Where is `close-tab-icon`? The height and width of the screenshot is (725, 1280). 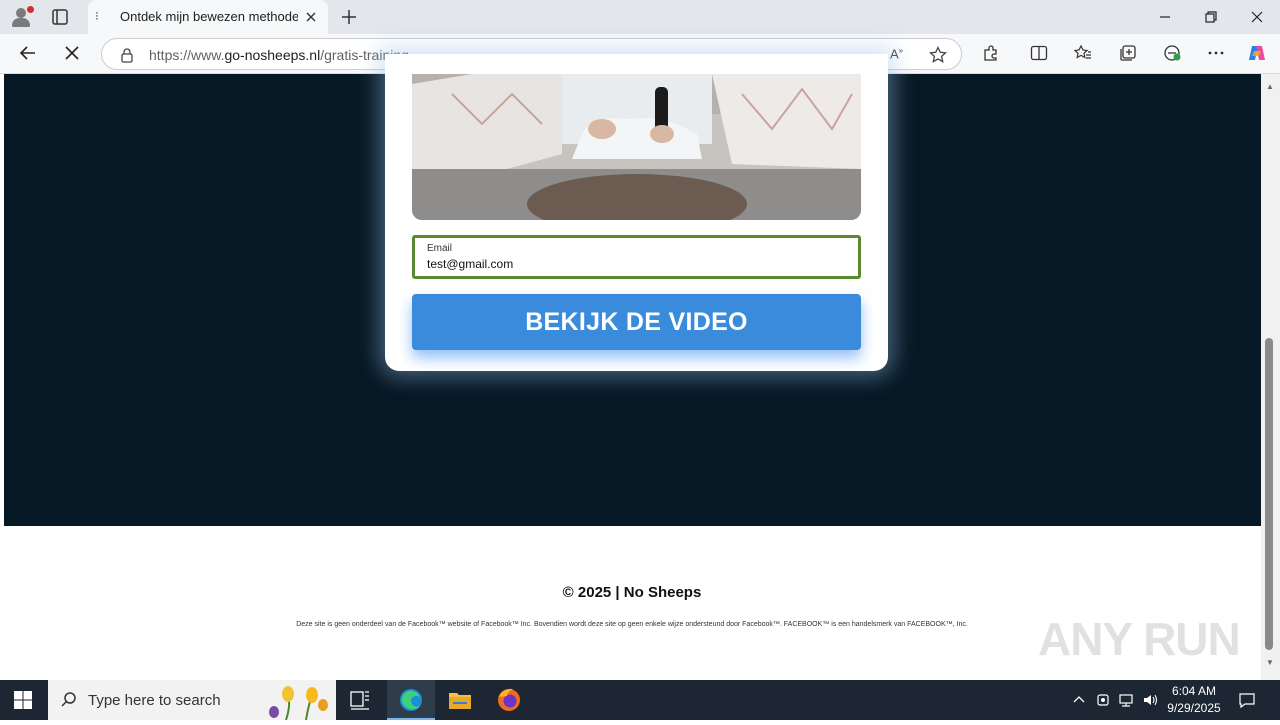
close-tab-icon is located at coordinates (311, 17).